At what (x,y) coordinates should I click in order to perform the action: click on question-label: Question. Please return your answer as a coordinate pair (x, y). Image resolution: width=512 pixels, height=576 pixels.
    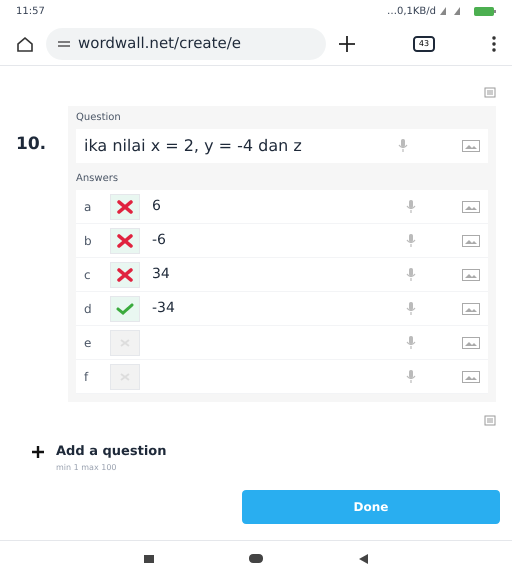
    Looking at the image, I should click on (99, 118).